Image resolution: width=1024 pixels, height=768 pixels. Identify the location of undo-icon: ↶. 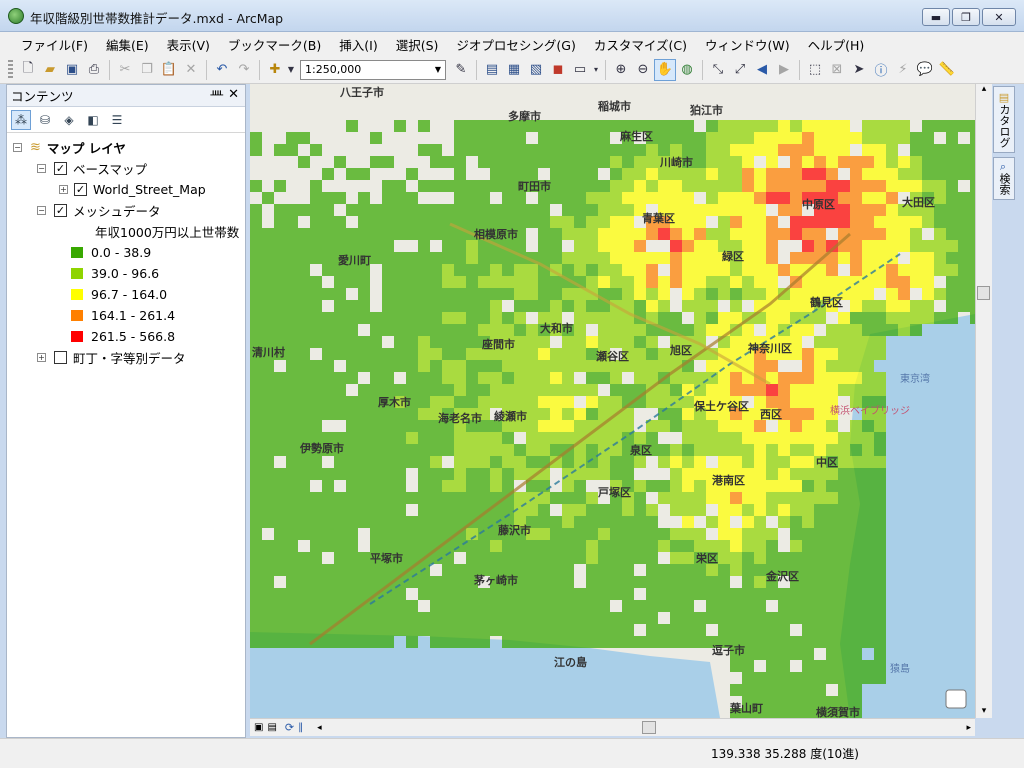
(222, 70).